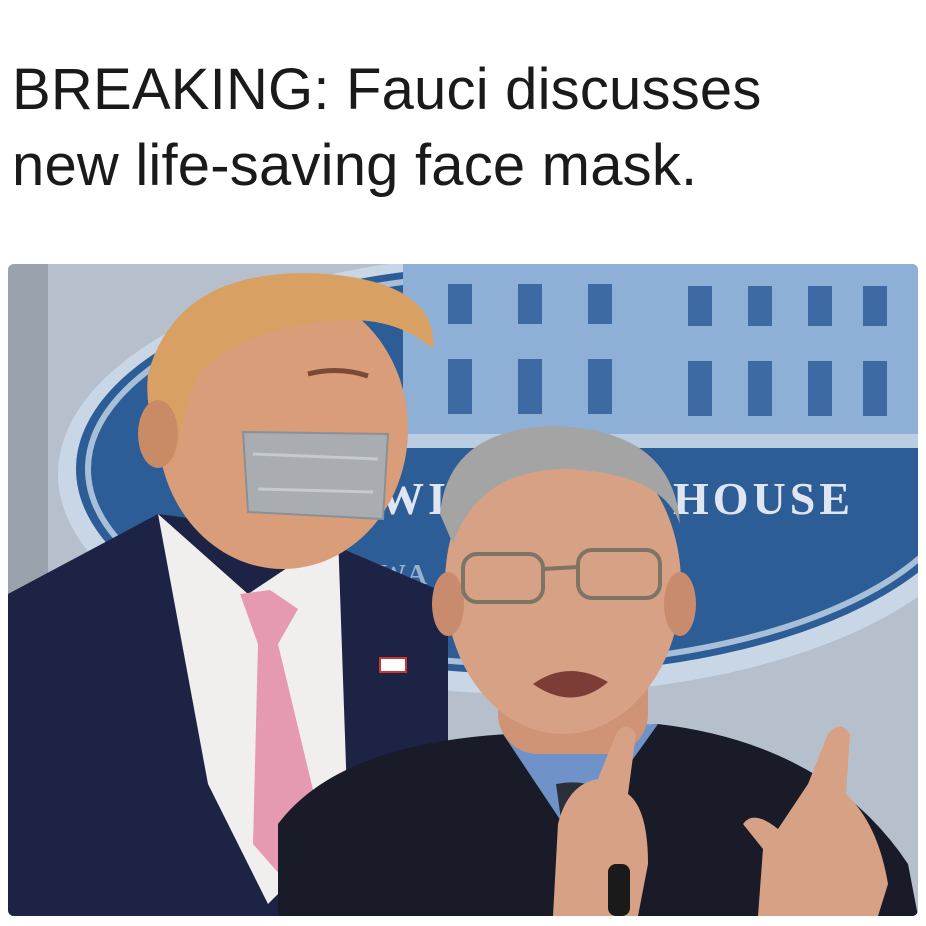 This screenshot has width=926, height=926. What do you see at coordinates (393, 665) in the screenshot?
I see `flag-pin-icon` at bounding box center [393, 665].